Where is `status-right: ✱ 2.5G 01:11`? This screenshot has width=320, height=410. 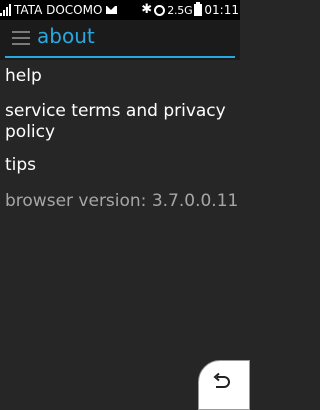 status-right: ✱ 2.5G 01:11 is located at coordinates (189, 10).